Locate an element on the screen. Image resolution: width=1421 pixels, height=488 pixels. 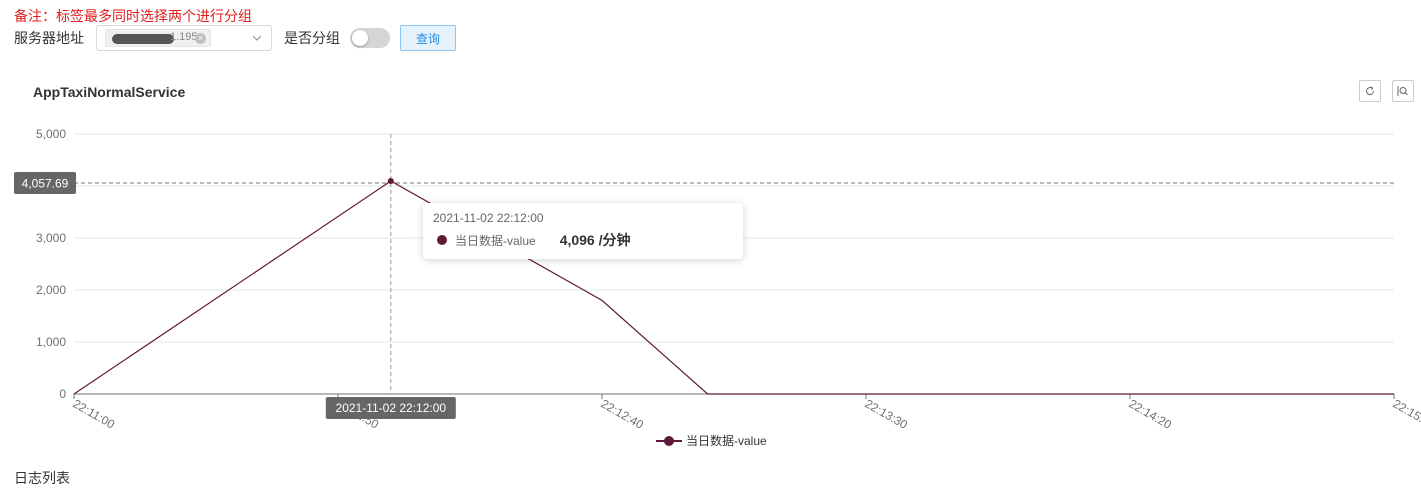
y-crosshair-label: 4,057.69 is located at coordinates (45, 184).